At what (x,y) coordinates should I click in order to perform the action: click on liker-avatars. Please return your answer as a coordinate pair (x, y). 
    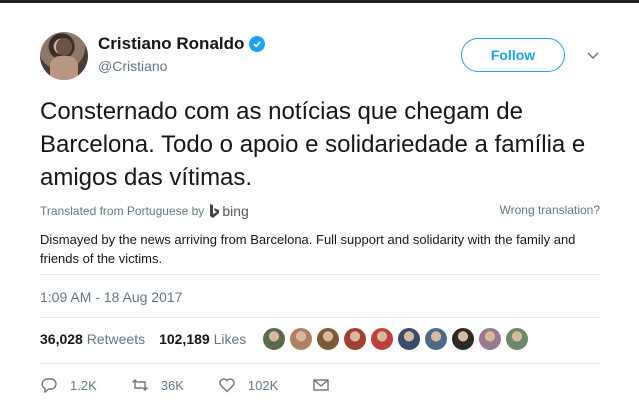
    Looking at the image, I should click on (395, 339).